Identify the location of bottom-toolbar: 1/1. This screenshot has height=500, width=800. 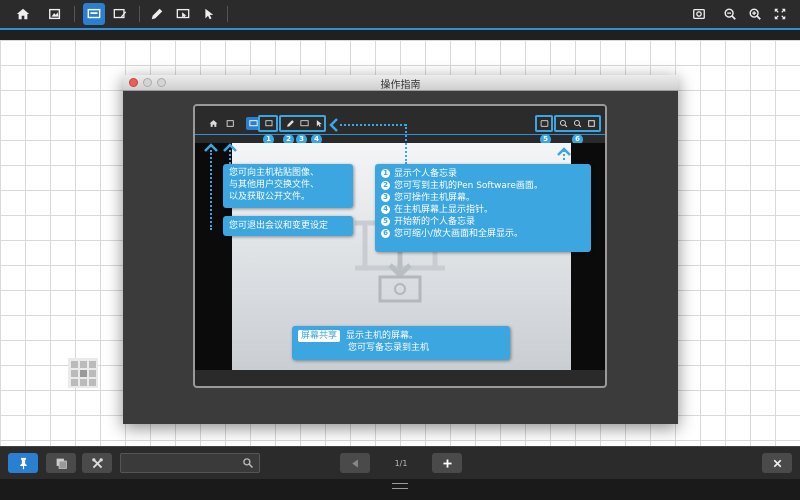
(400, 462).